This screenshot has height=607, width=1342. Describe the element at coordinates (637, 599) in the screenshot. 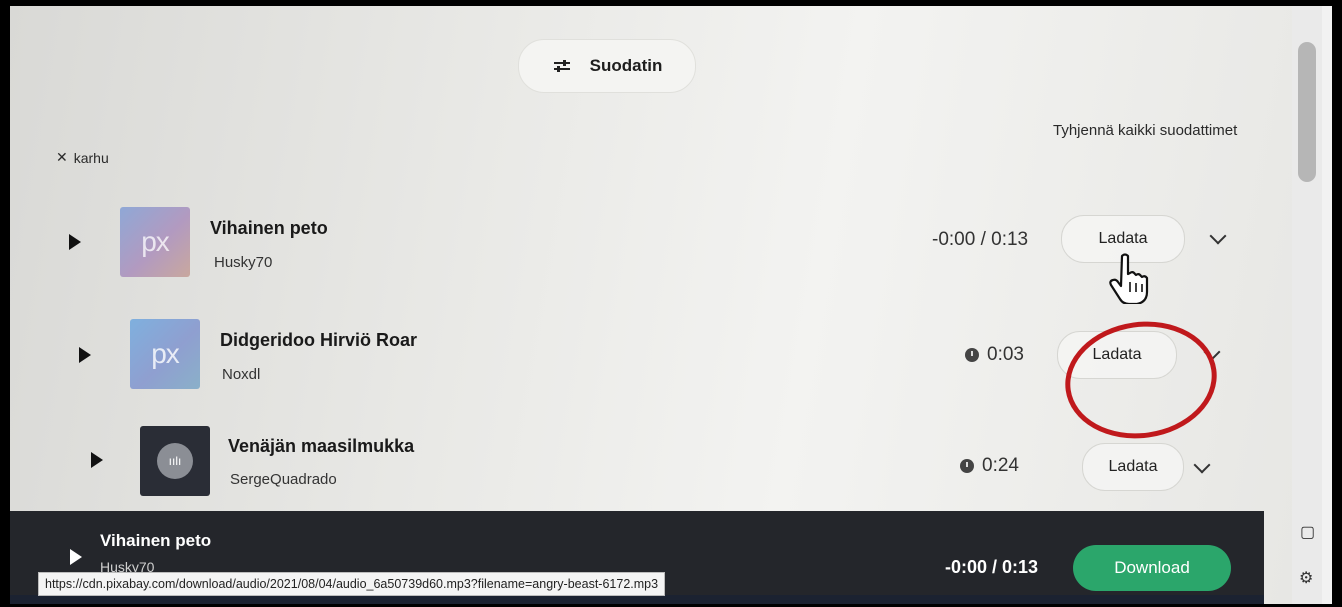

I see `taskbar` at that location.